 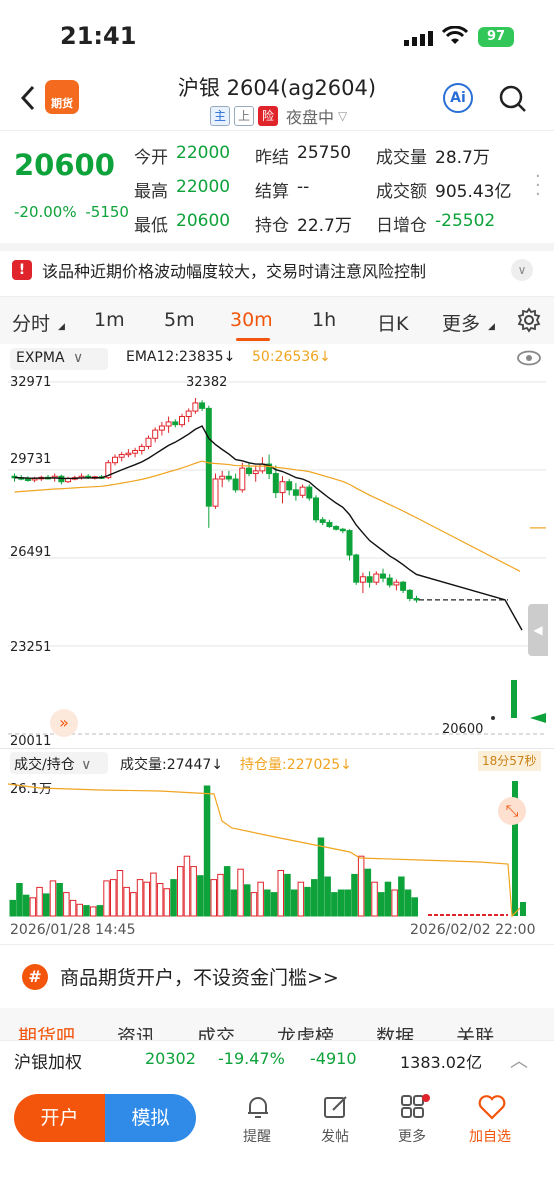 What do you see at coordinates (179, 320) in the screenshot?
I see `tab-5m: 5m` at bounding box center [179, 320].